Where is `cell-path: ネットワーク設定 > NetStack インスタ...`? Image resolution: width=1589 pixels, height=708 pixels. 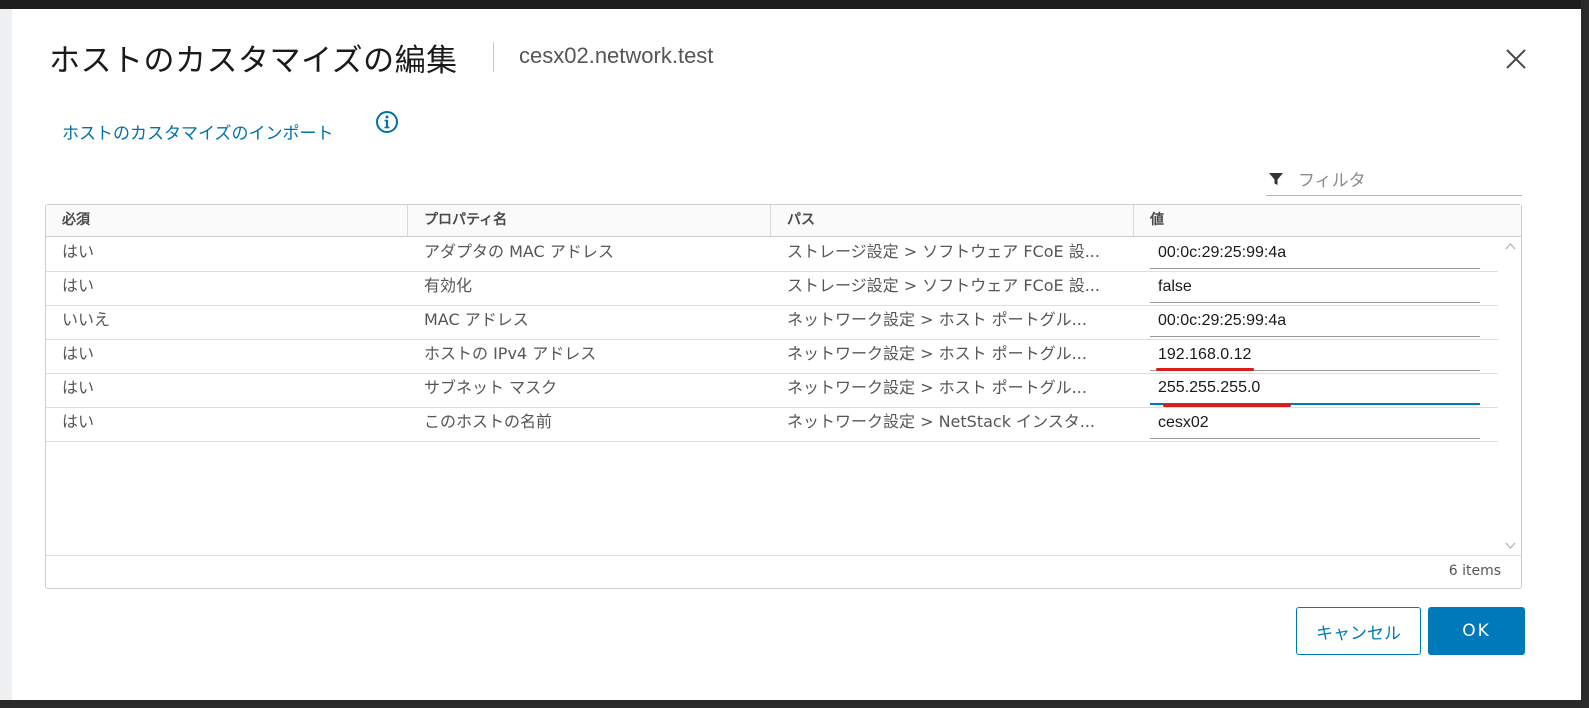
cell-path: ネットワーク設定 > NetStack インスタ... is located at coordinates (941, 421).